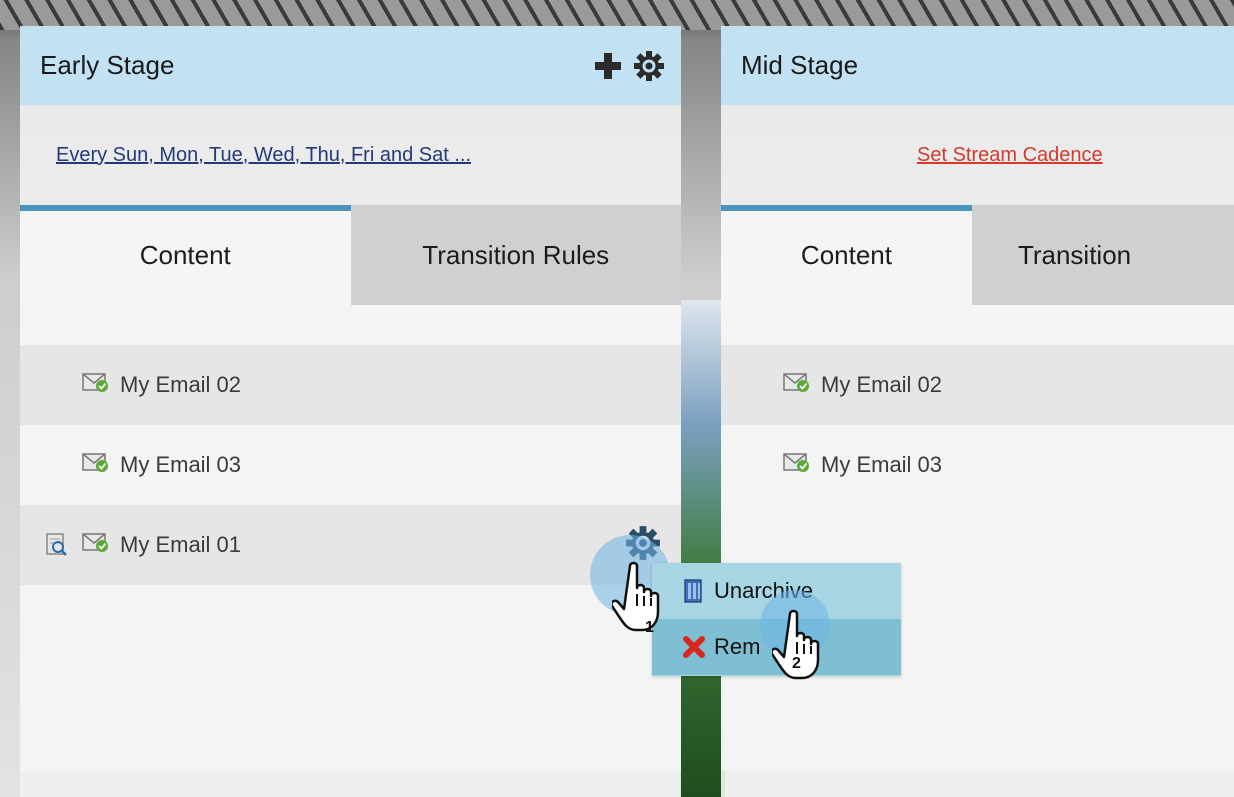 The width and height of the screenshot is (1234, 797). Describe the element at coordinates (629, 66) in the screenshot. I see `header-actions` at that location.